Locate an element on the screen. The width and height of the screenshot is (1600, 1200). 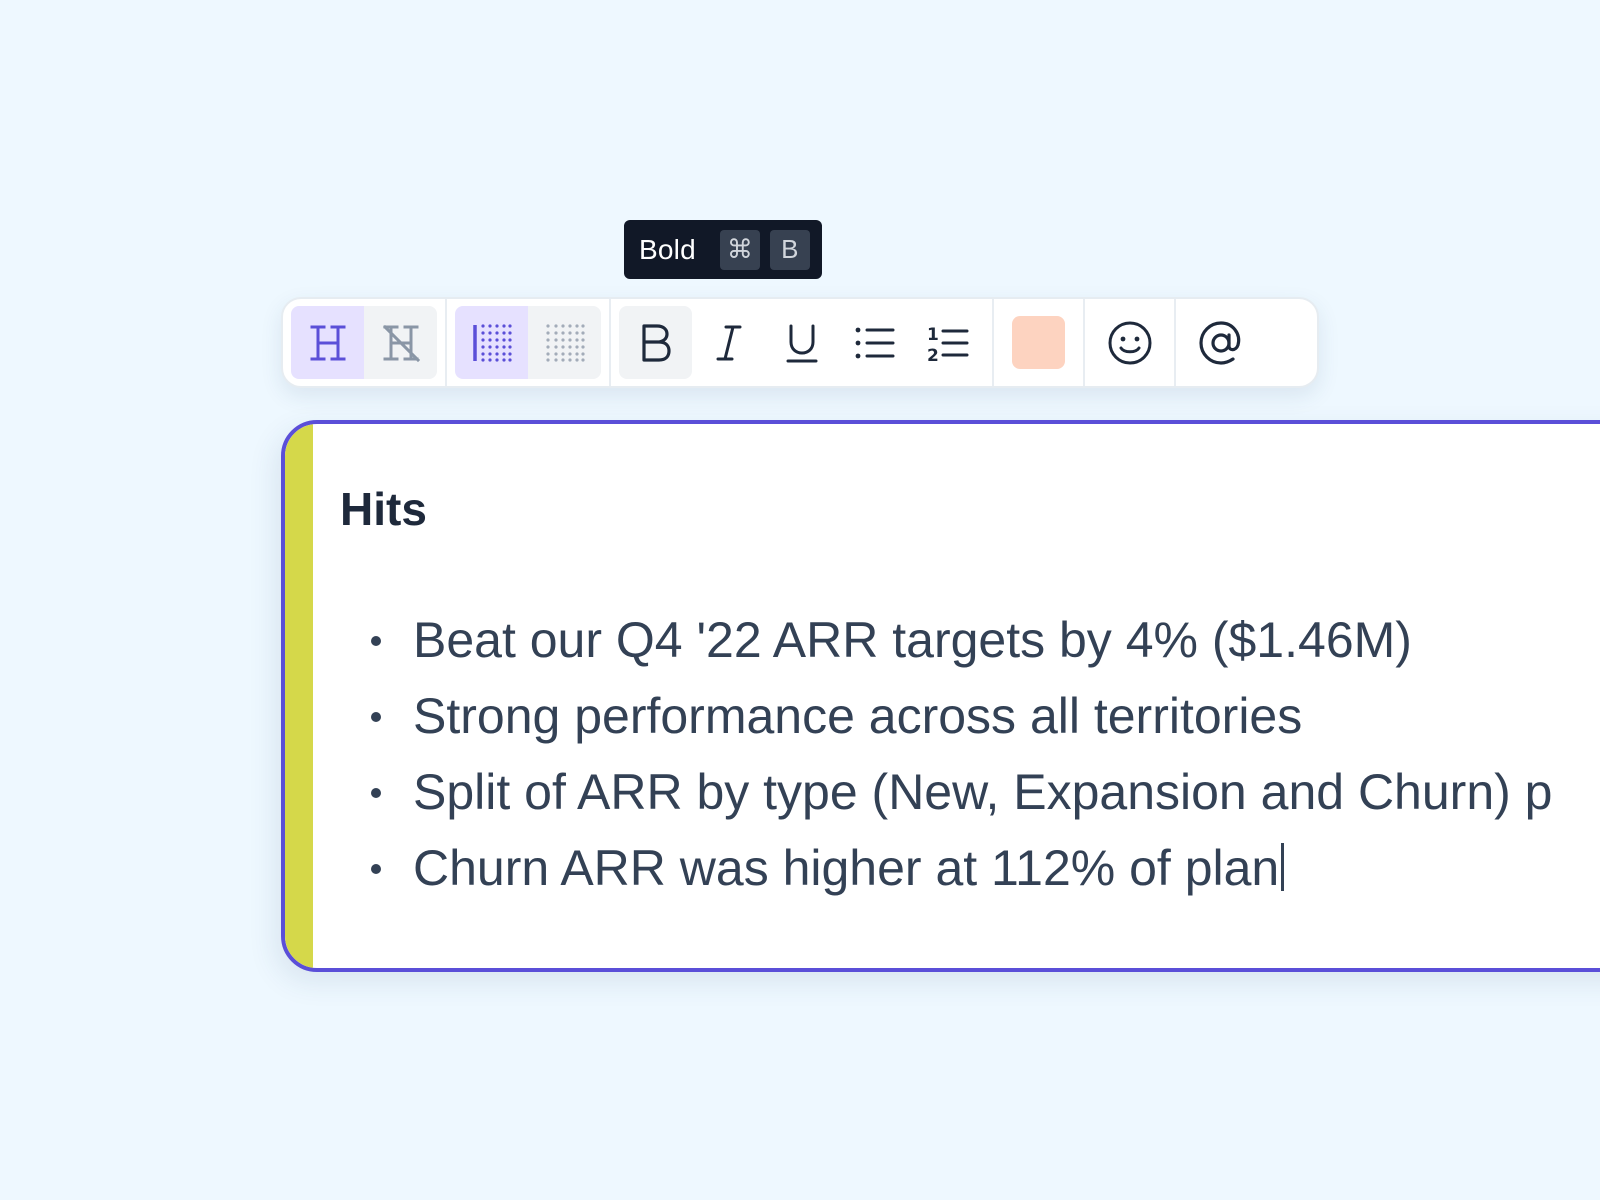
formatting-toolbar: 1 2 is located at coordinates (800, 342).